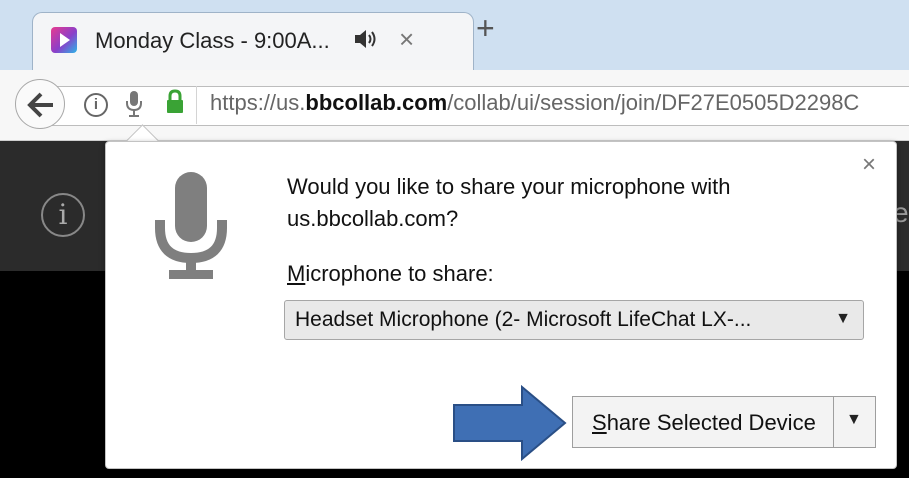  What do you see at coordinates (175, 102) in the screenshot?
I see `lock-icon` at bounding box center [175, 102].